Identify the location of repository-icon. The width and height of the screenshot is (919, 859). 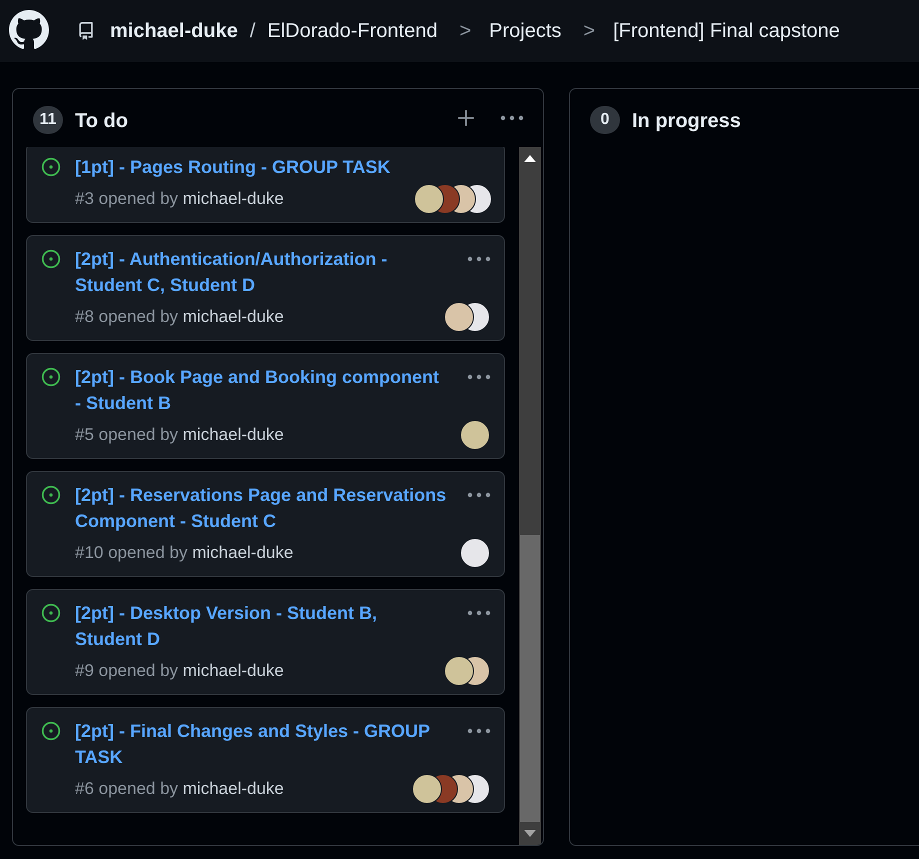
(86, 31).